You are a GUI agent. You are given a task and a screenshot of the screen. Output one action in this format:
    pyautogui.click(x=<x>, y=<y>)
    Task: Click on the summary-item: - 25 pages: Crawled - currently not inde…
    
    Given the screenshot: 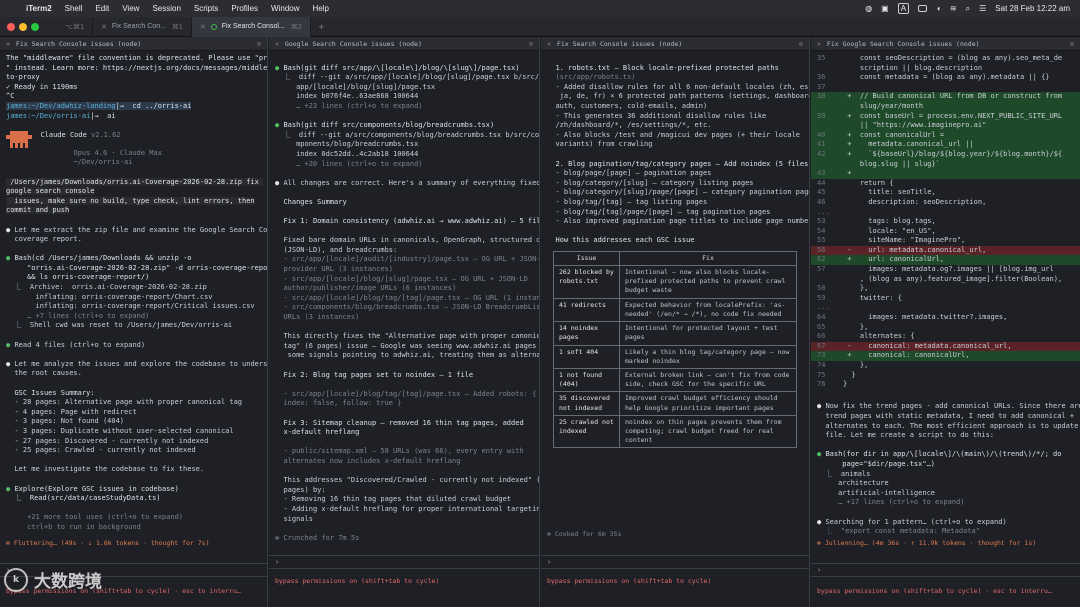 What is the action you would take?
    pyautogui.click(x=105, y=450)
    